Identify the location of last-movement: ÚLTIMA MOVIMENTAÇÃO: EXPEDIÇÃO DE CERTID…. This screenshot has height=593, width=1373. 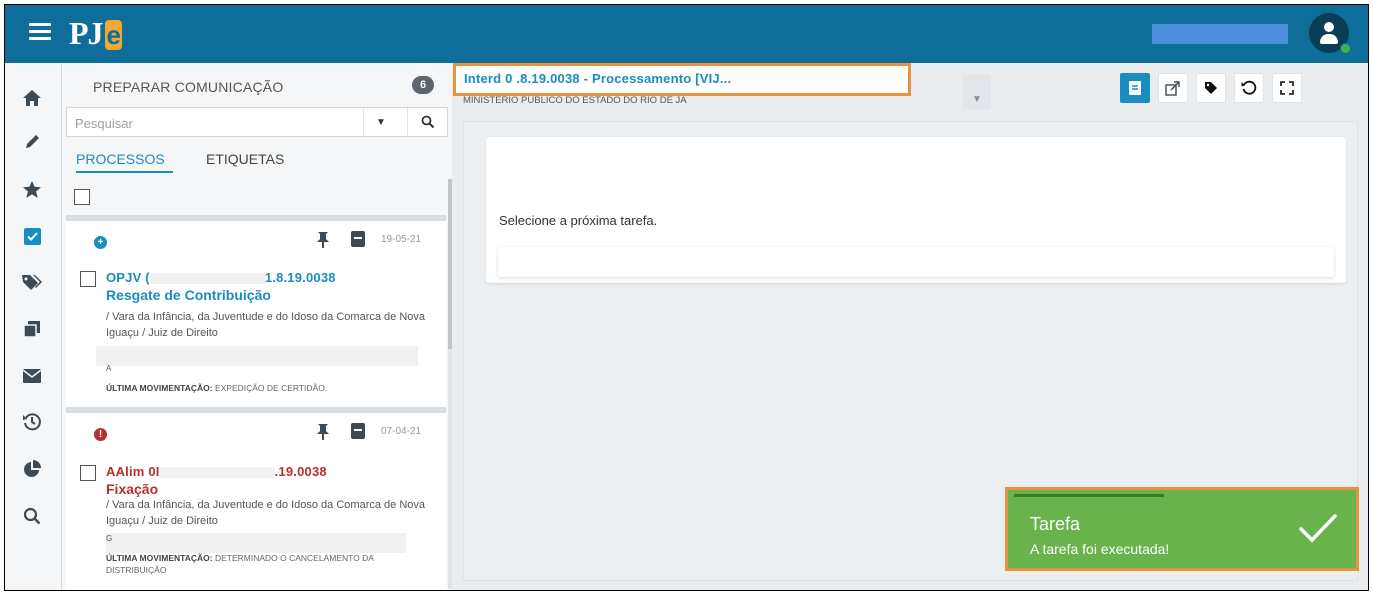
(217, 388).